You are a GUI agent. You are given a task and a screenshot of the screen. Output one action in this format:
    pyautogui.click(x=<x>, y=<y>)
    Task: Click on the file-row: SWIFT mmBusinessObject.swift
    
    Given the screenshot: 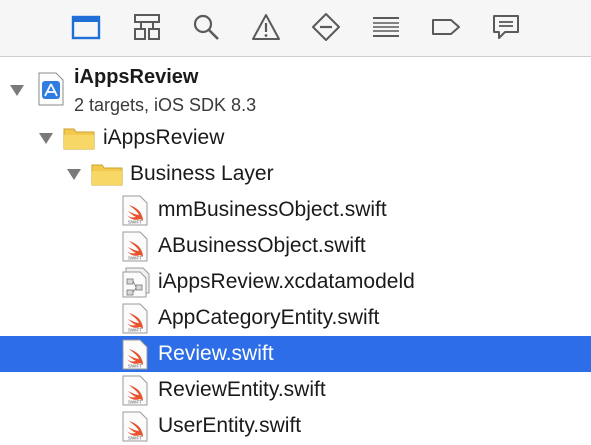 What is the action you would take?
    pyautogui.click(x=295, y=210)
    